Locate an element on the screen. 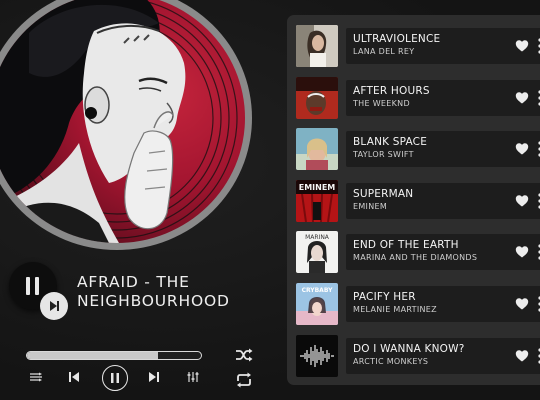 This screenshot has height=400, width=540. equalizer-icon is located at coordinates (193, 377).